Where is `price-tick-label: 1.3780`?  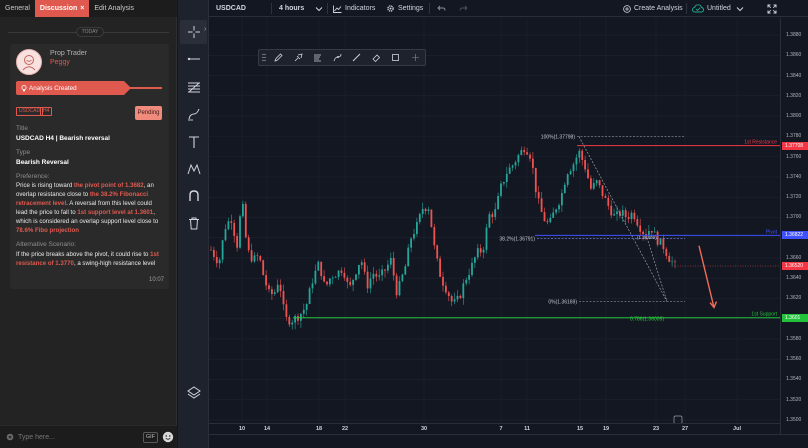 price-tick-label: 1.3780 is located at coordinates (794, 136).